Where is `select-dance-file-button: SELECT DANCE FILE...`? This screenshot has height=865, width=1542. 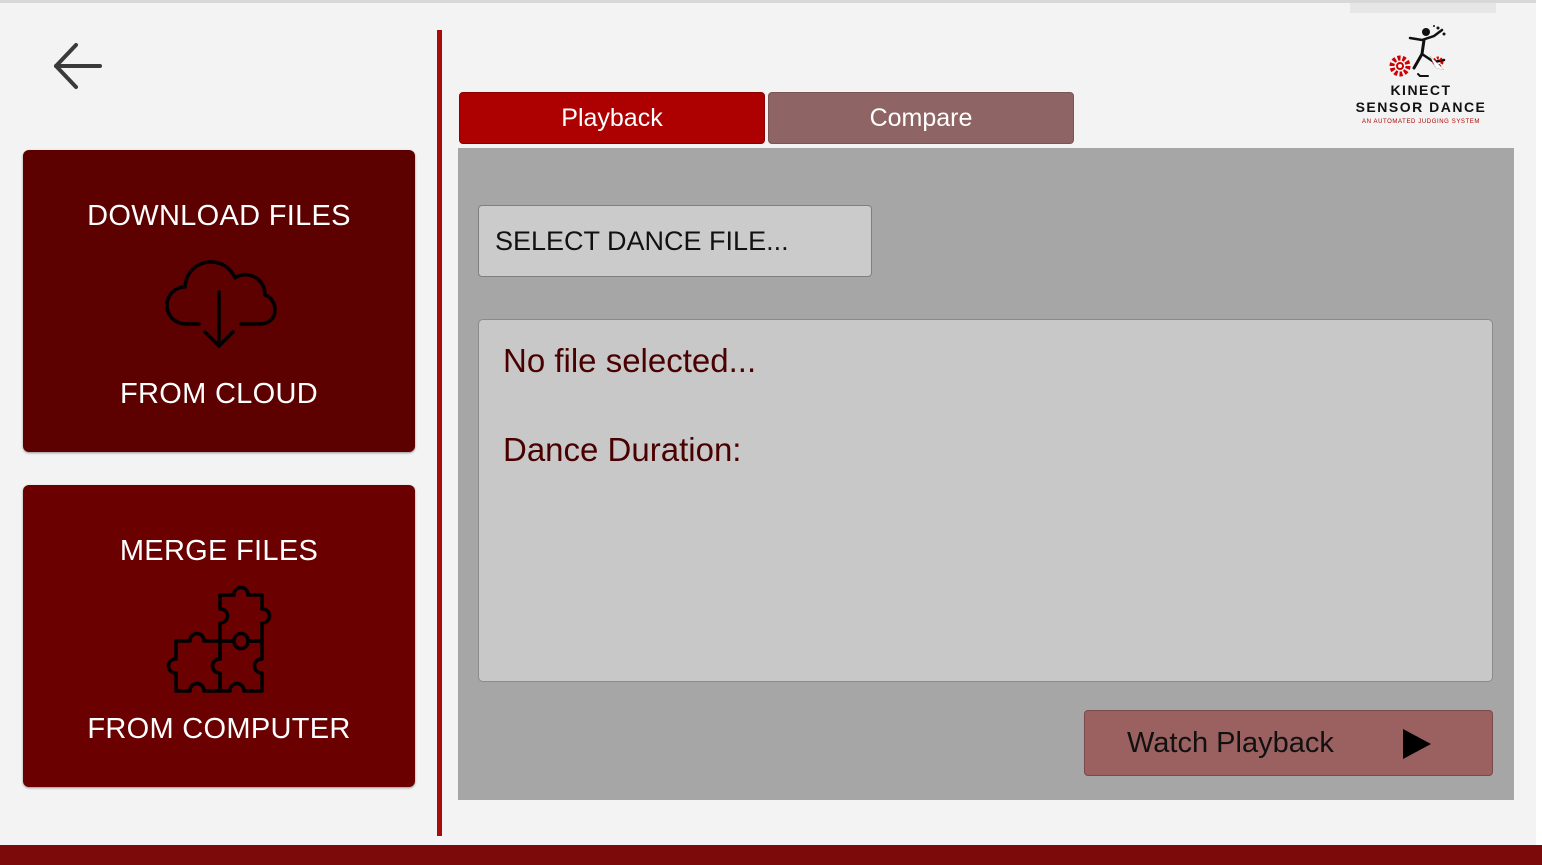
select-dance-file-button: SELECT DANCE FILE... is located at coordinates (675, 241).